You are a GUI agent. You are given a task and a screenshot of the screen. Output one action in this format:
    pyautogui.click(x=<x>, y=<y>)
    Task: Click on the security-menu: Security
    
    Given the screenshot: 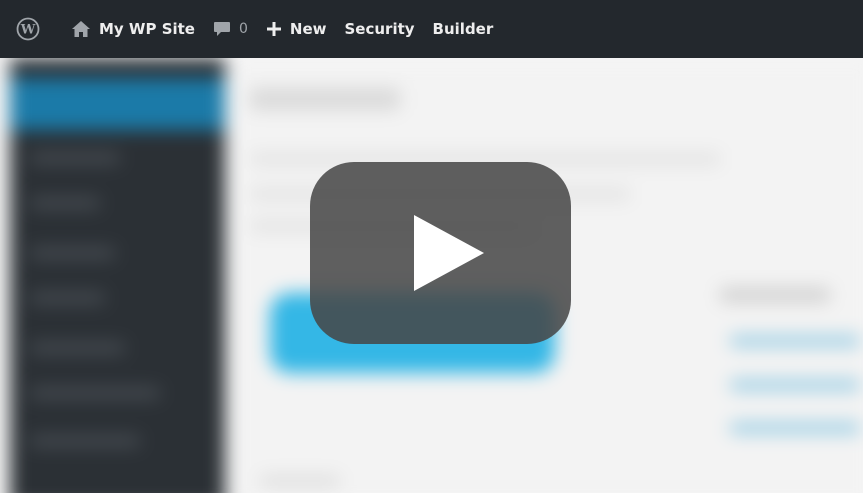 What is the action you would take?
    pyautogui.click(x=380, y=29)
    